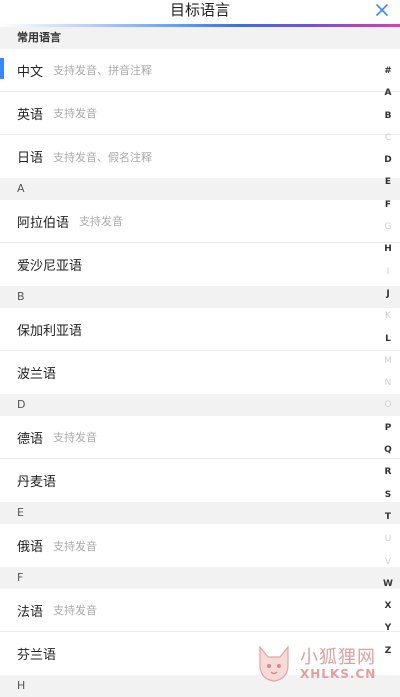 Image resolution: width=400 pixels, height=697 pixels. I want to click on index-letter: B, so click(388, 116).